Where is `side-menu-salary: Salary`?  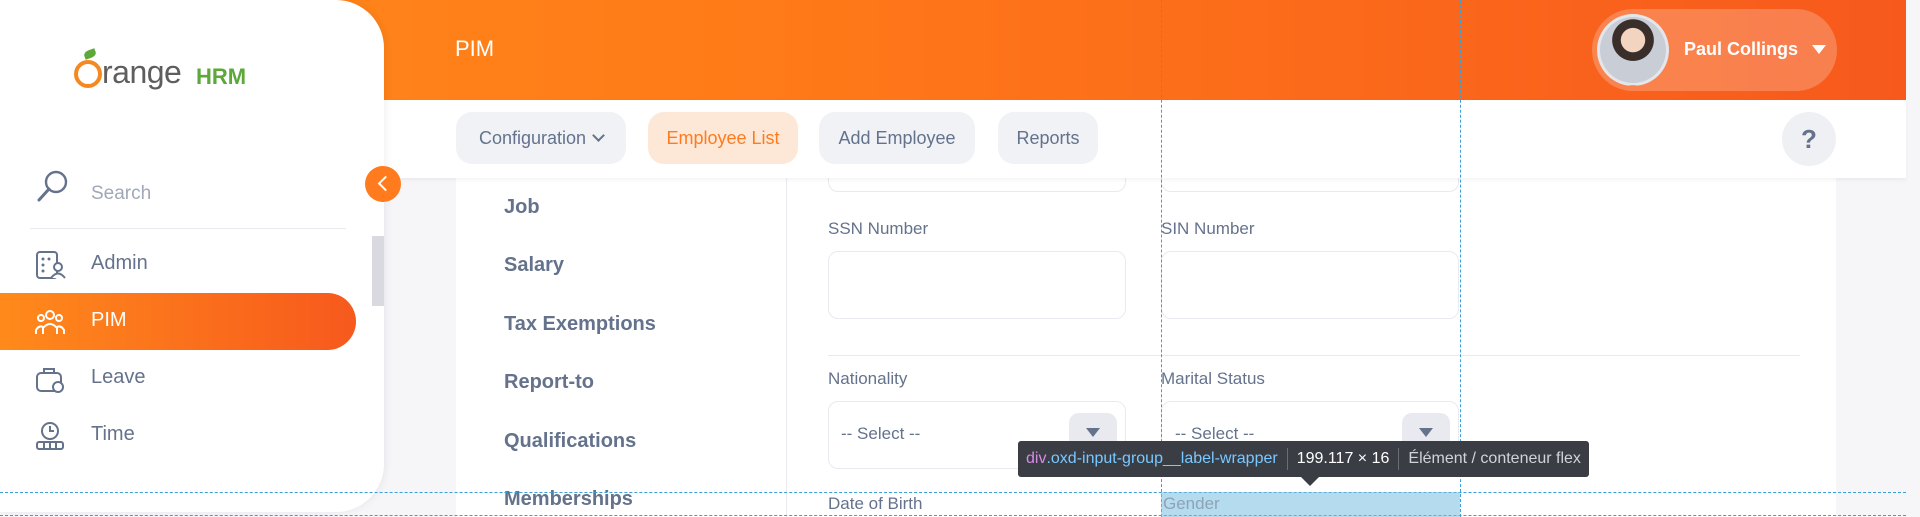
side-menu-salary: Salary is located at coordinates (534, 265).